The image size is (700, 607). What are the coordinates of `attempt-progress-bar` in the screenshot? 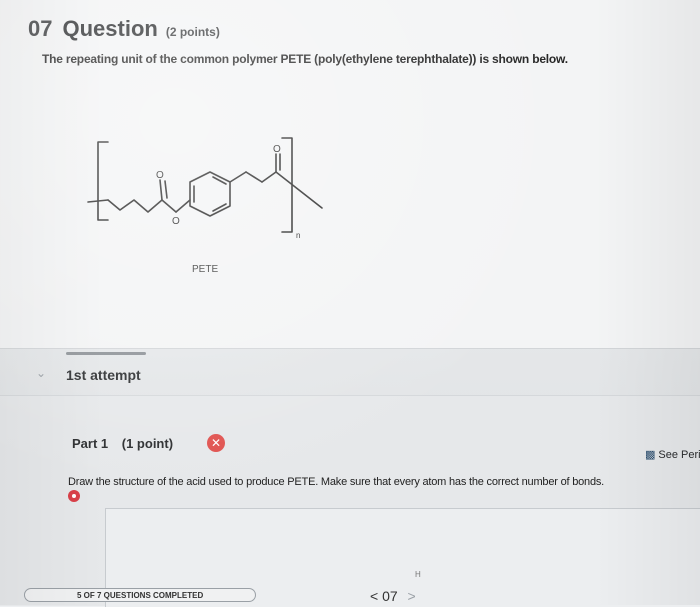 It's located at (106, 353).